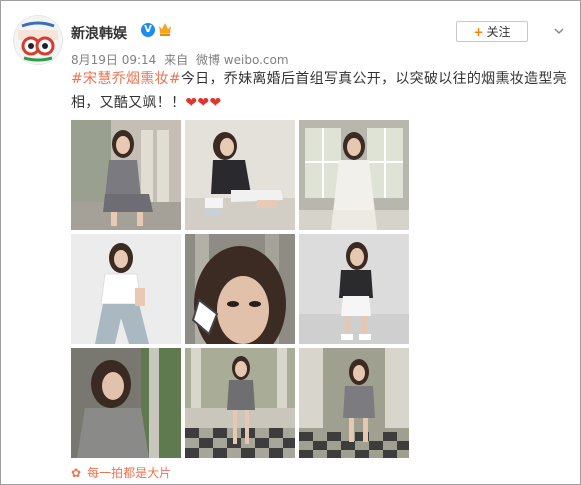  What do you see at coordinates (498, 32) in the screenshot?
I see `follow-label: 关注` at bounding box center [498, 32].